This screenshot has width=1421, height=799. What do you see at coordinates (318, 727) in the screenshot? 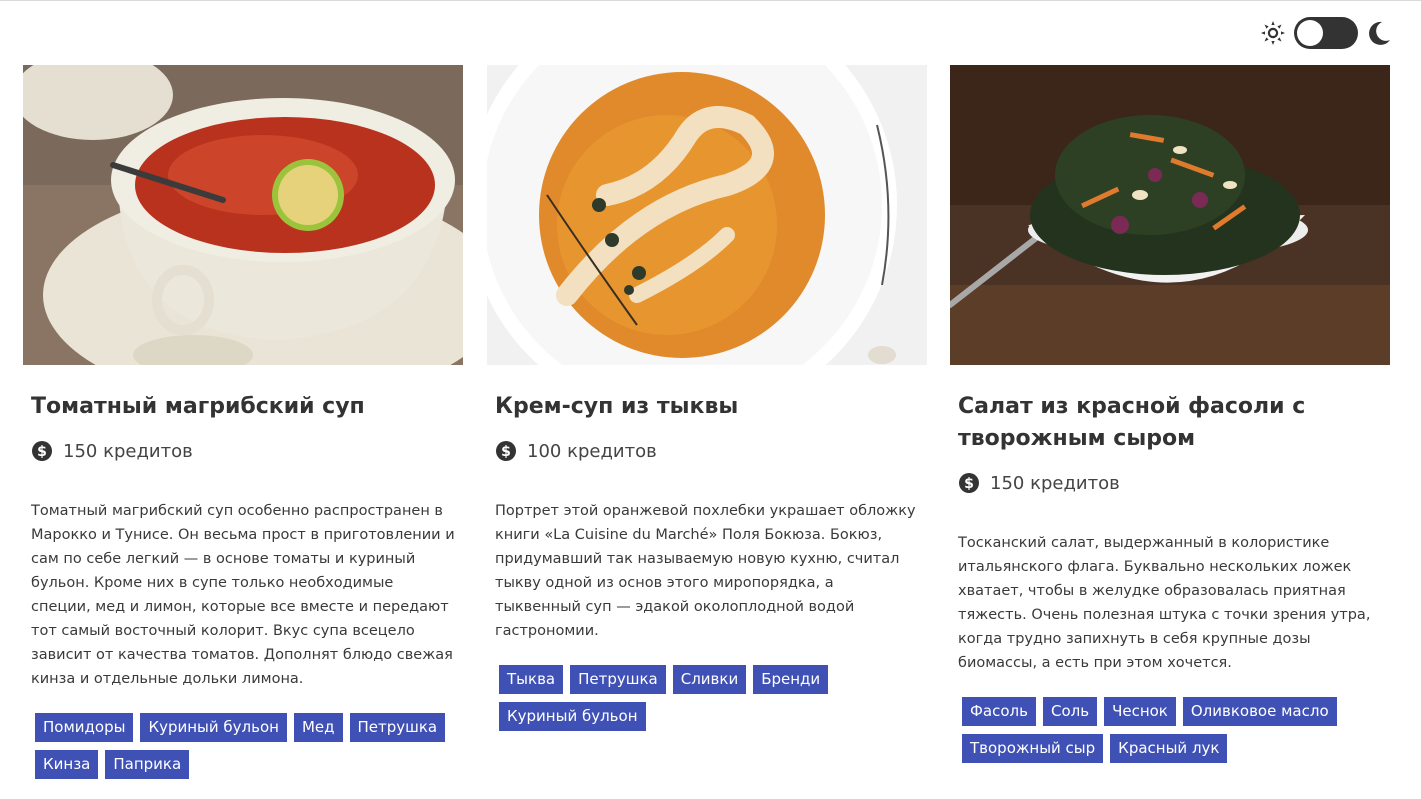
I see `ingredient-tag: Мед` at bounding box center [318, 727].